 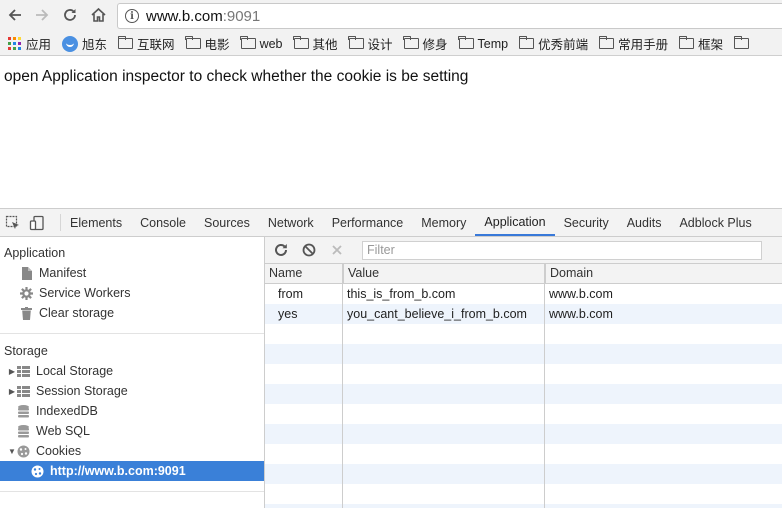 I want to click on close-icon, so click(x=337, y=250).